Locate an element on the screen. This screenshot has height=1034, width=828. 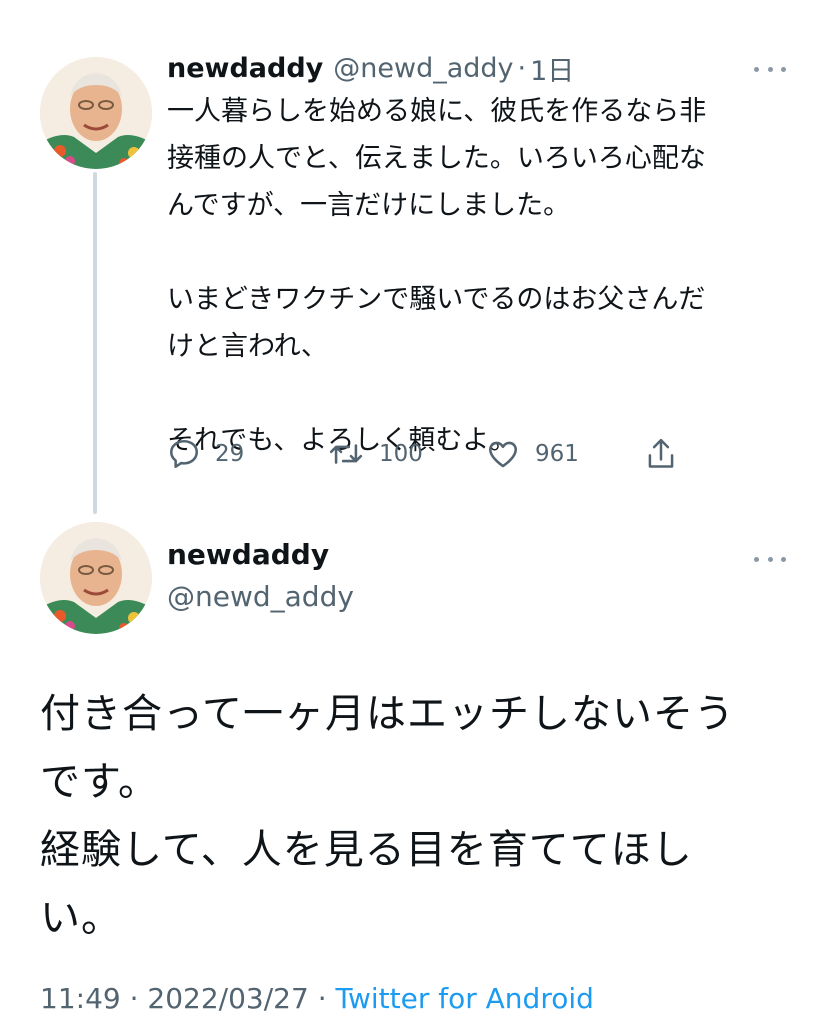
tweet-metadata: 11:49 · 2022/03/27 · Twitter for Android is located at coordinates (317, 998).